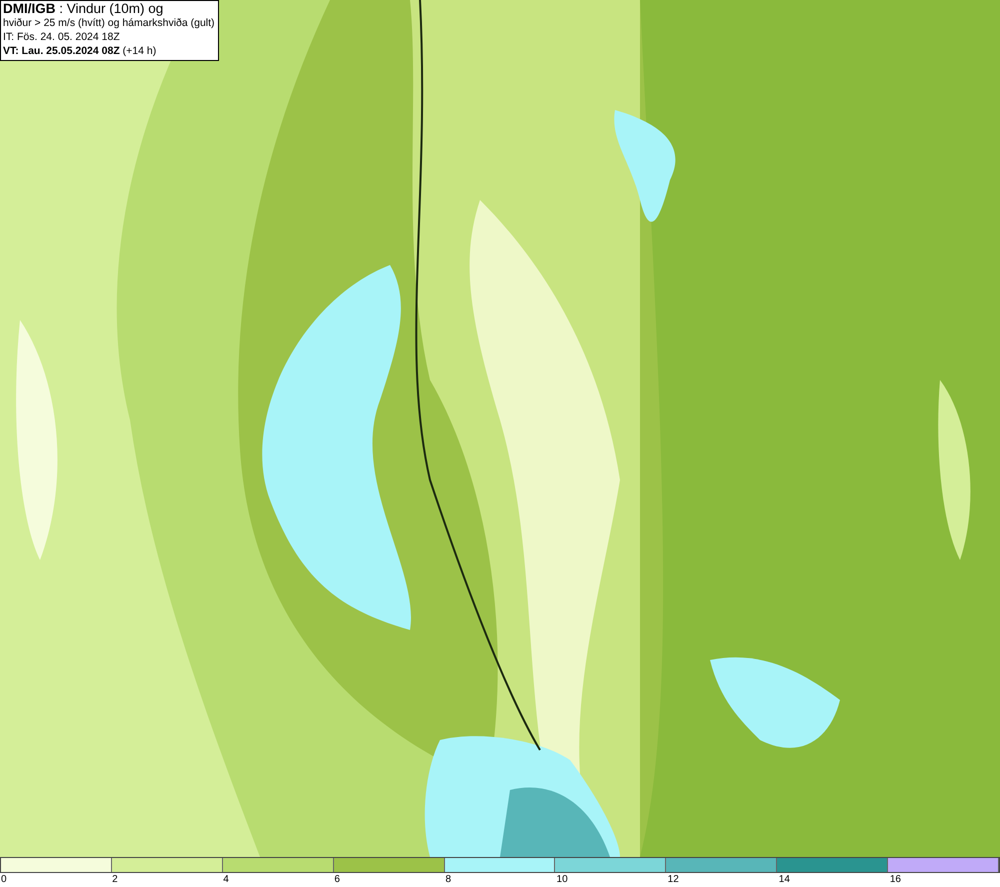  What do you see at coordinates (83, 9) in the screenshot?
I see `header-text: DMI/IGB : Vindur (10m) og` at bounding box center [83, 9].